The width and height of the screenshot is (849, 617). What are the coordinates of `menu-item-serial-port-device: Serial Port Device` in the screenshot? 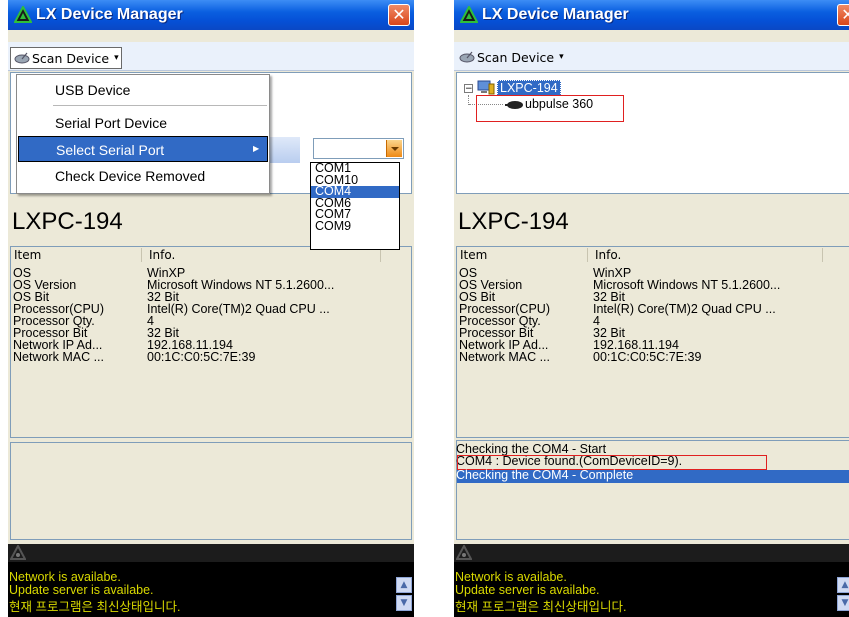 It's located at (143, 122).